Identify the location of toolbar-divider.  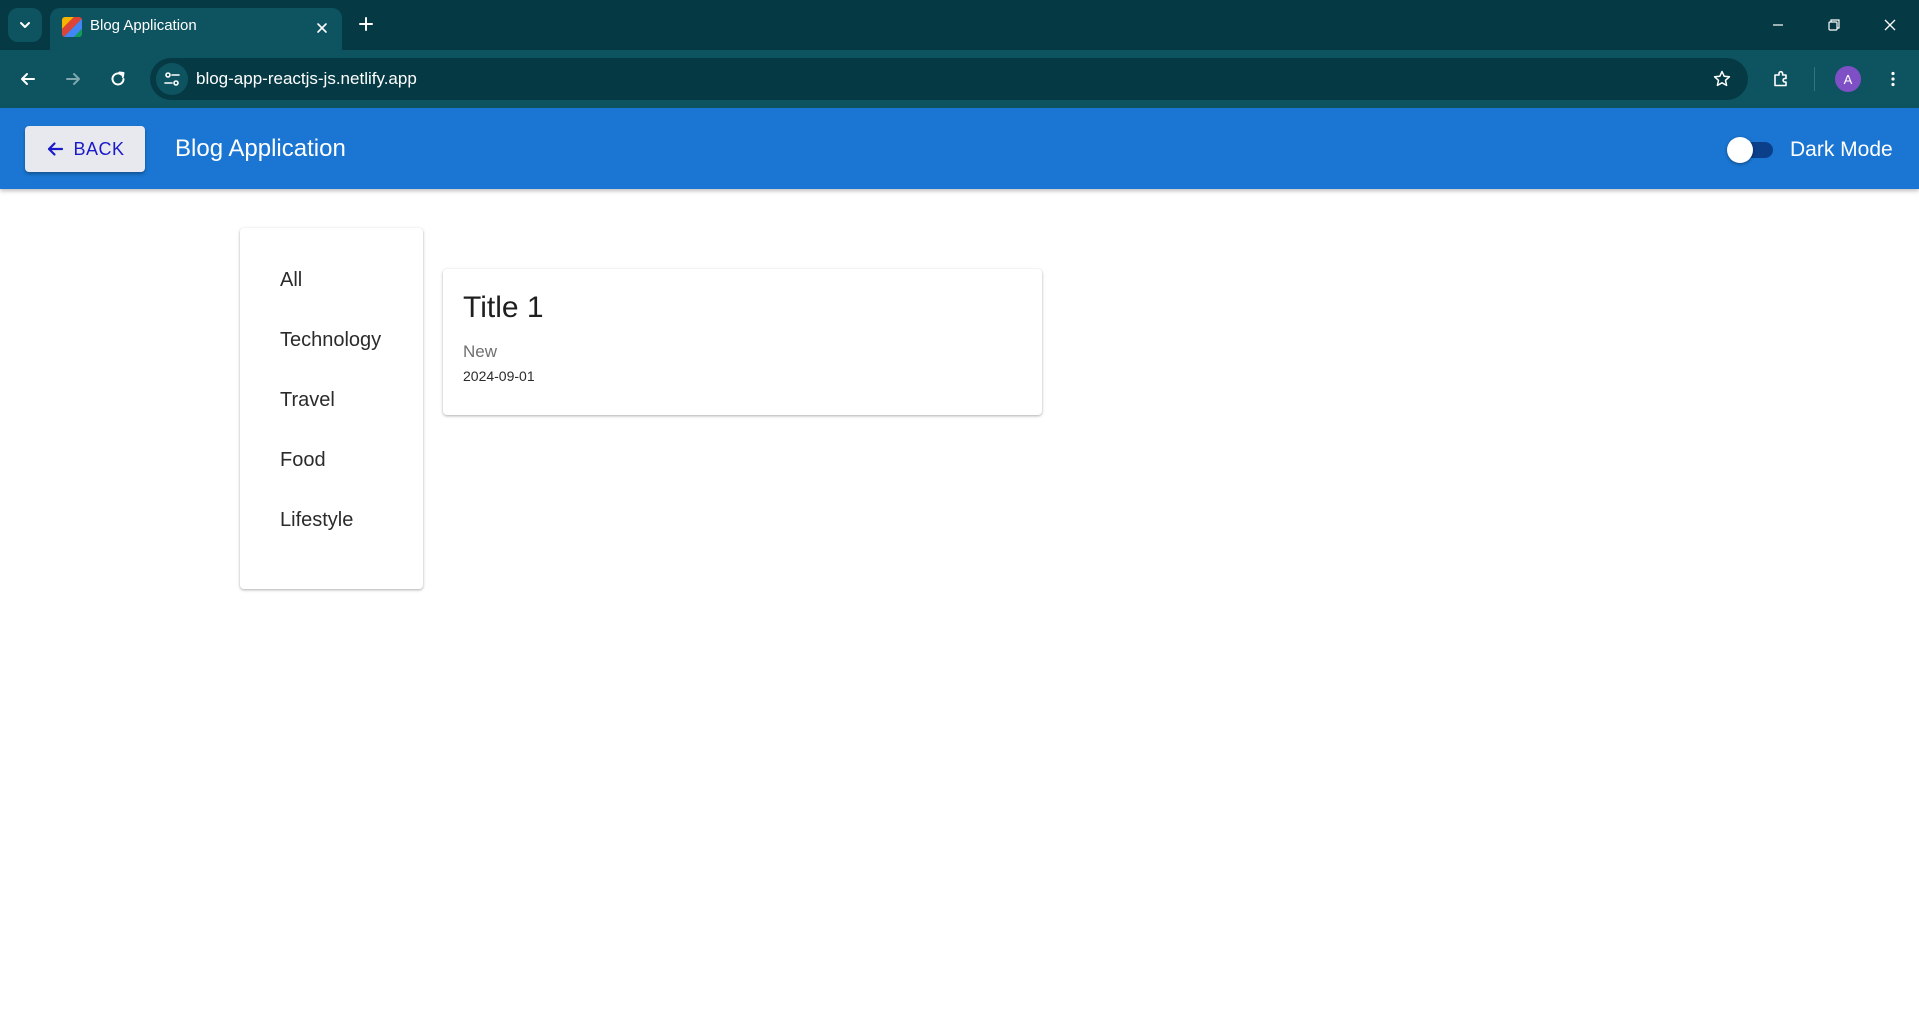
(1814, 79).